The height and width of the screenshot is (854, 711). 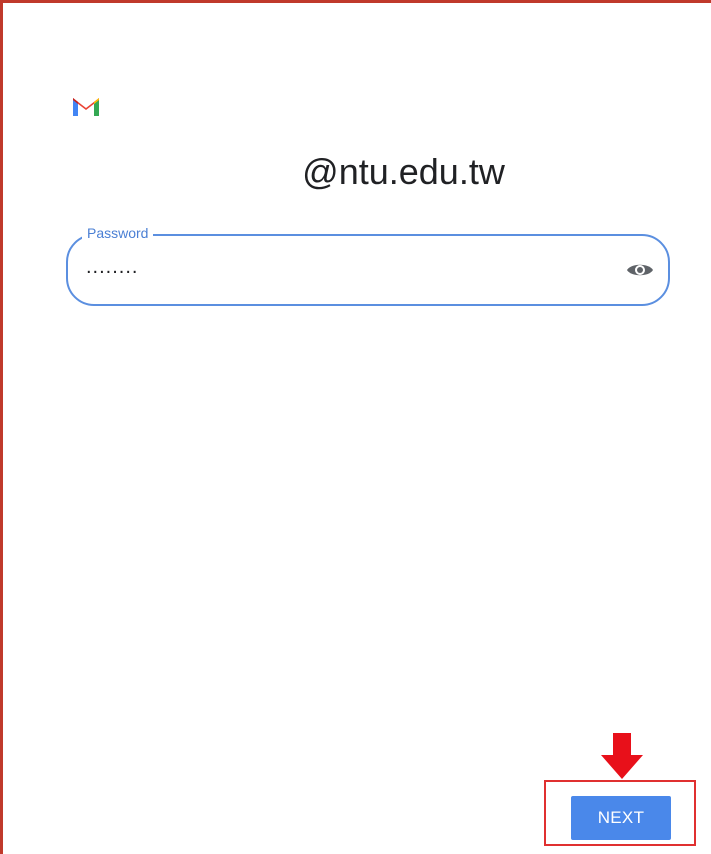 I want to click on password-label: Password, so click(x=118, y=233).